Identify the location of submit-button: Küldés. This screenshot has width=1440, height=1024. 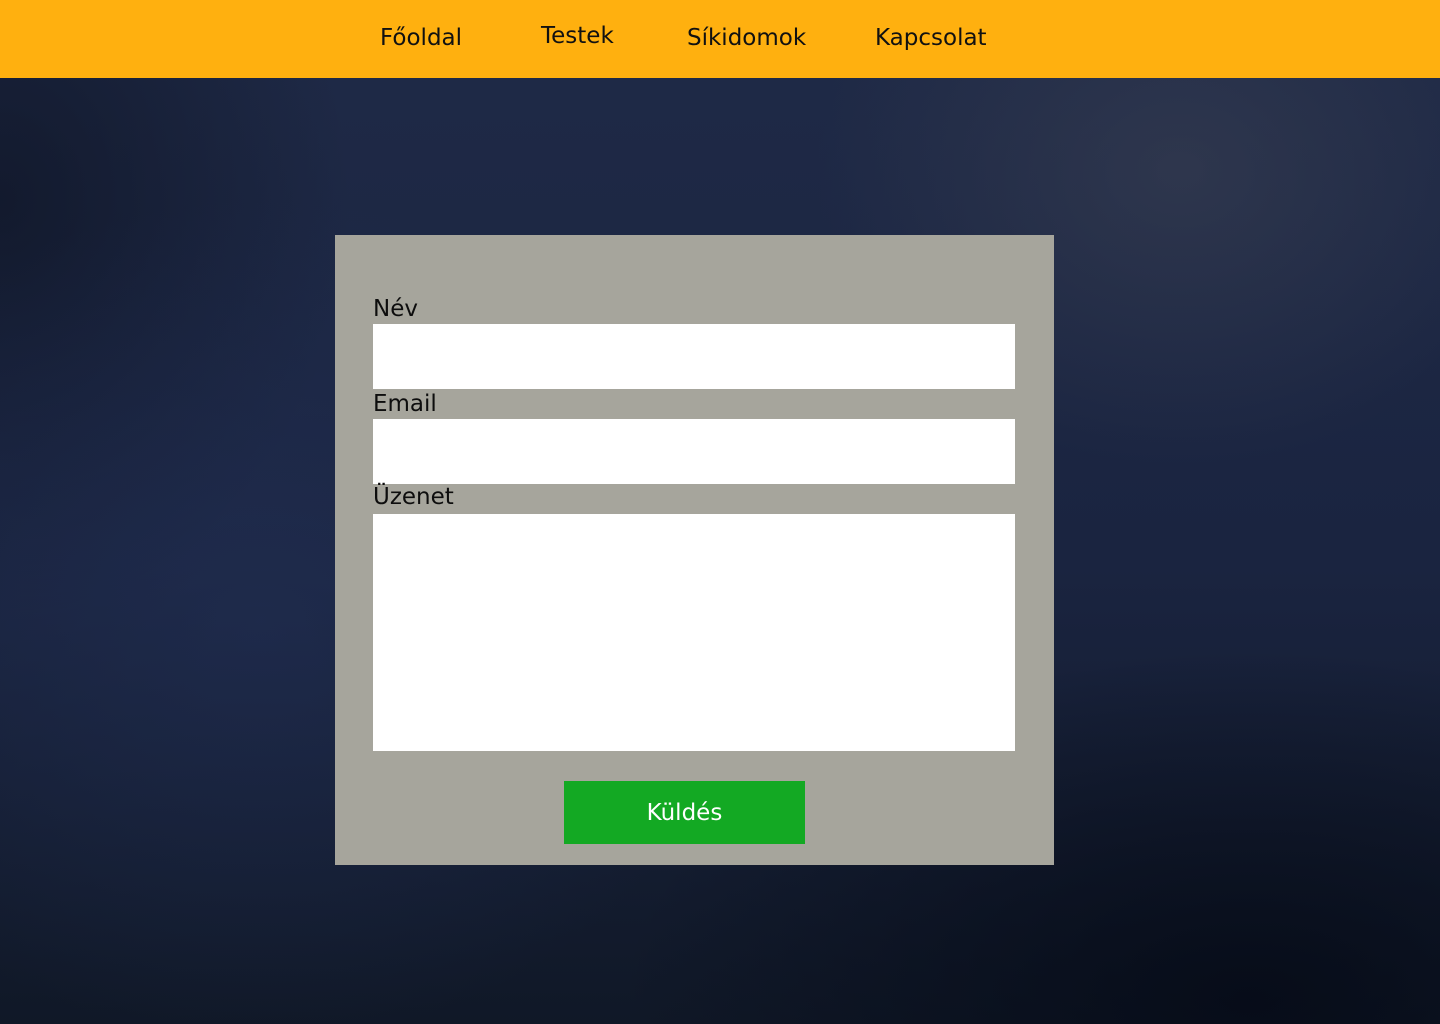
(684, 812).